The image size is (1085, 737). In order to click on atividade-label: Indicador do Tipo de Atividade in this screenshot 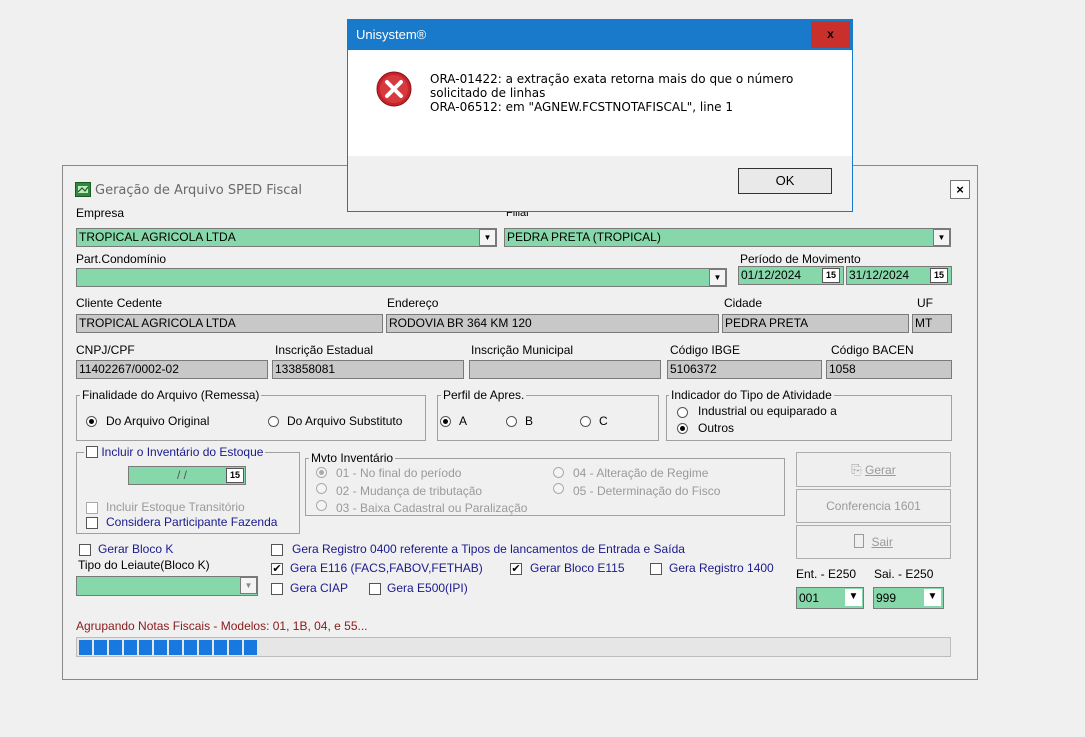, I will do `click(751, 395)`.